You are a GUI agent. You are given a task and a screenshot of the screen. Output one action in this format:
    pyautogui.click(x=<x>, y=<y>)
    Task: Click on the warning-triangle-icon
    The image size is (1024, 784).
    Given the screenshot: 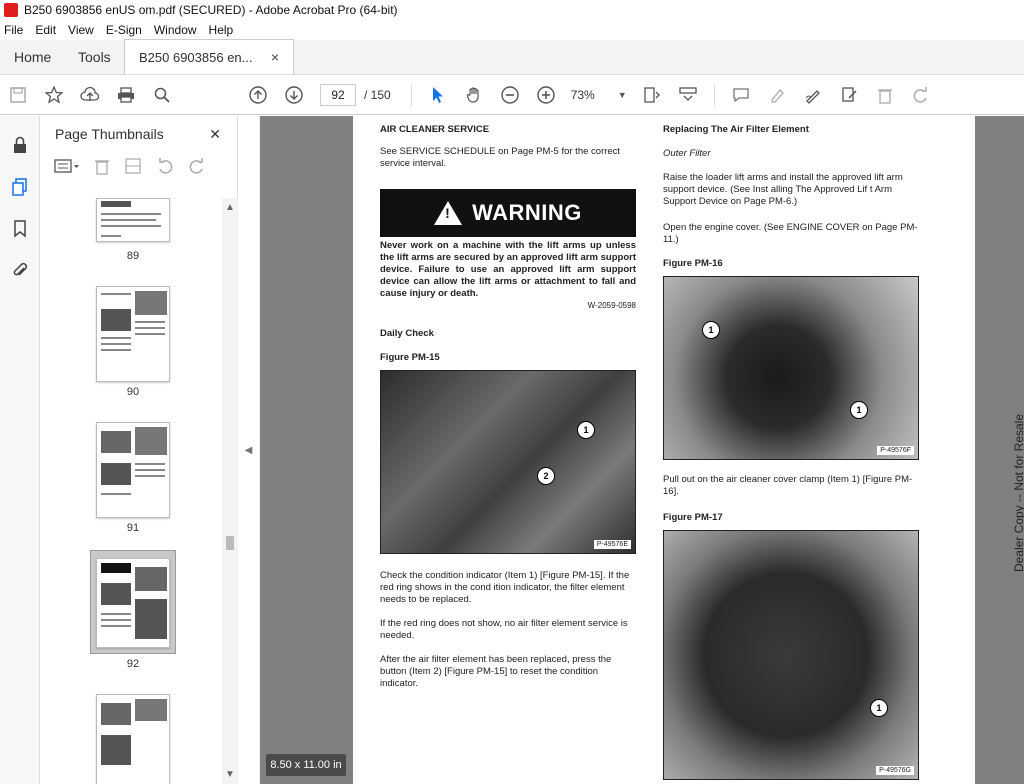 What is the action you would take?
    pyautogui.click(x=448, y=213)
    